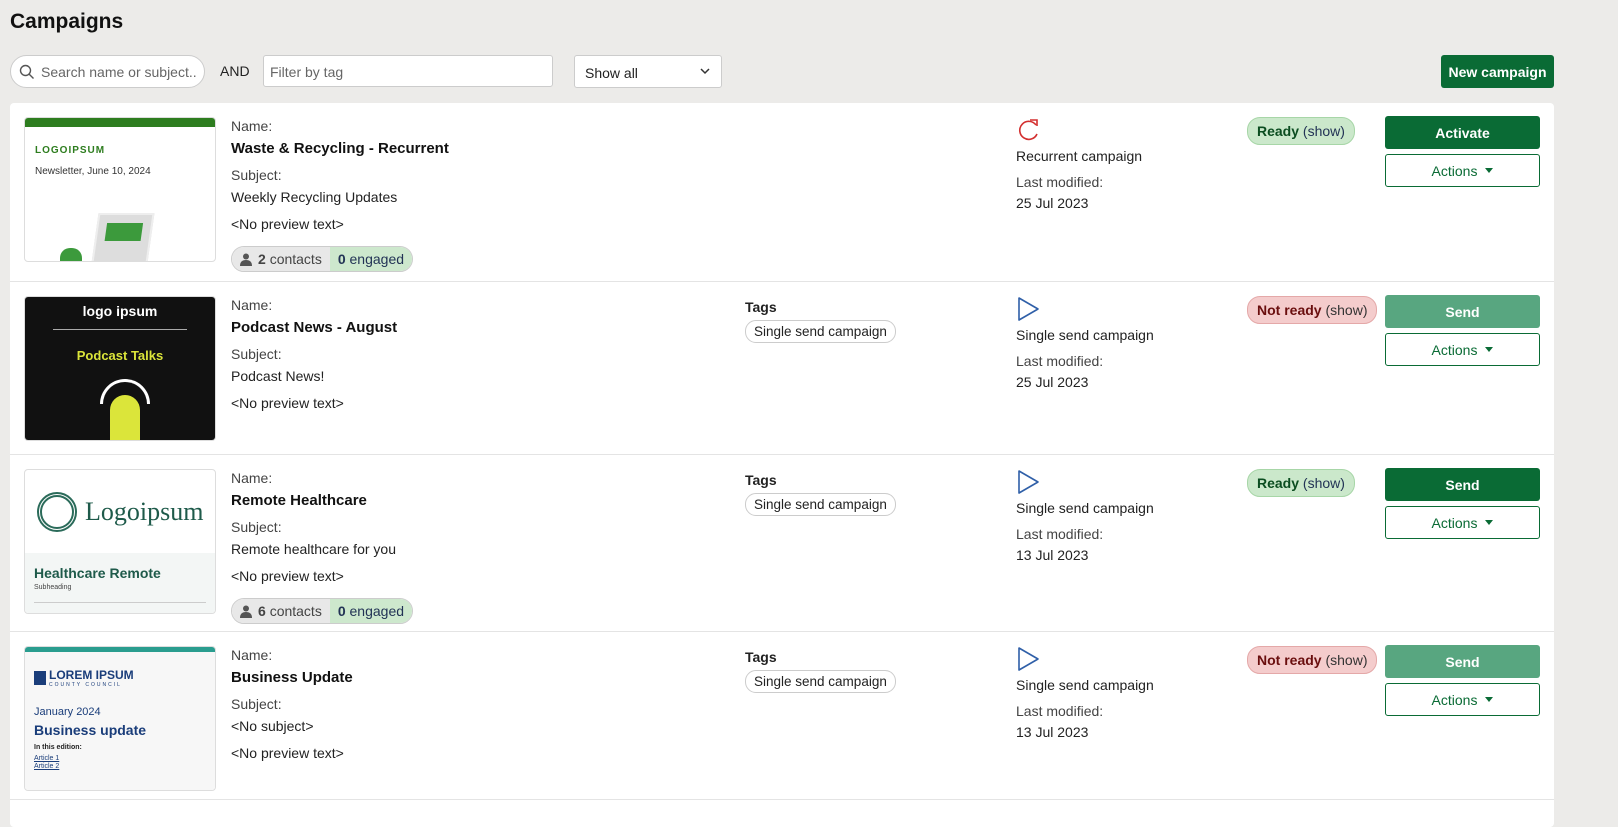 The image size is (1618, 827). I want to click on contacts-pill: 6 contacts 0 engaged, so click(322, 611).